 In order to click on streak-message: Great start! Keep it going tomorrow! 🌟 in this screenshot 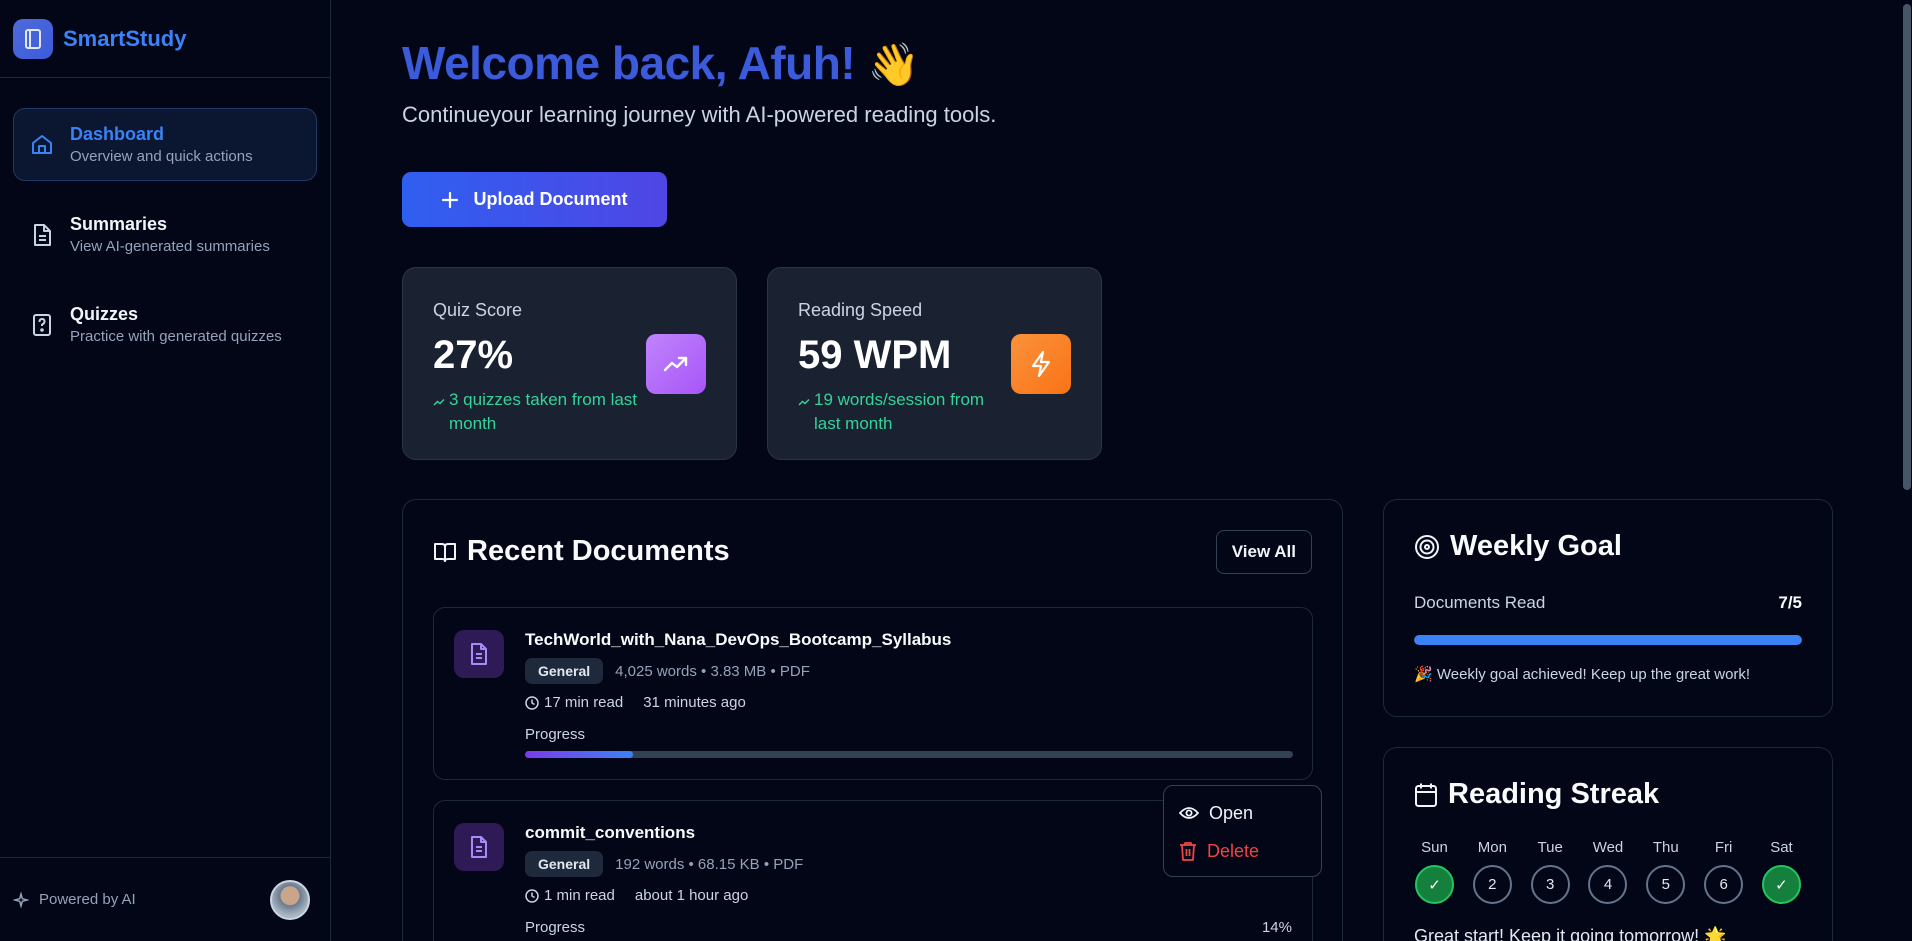, I will do `click(1570, 933)`.